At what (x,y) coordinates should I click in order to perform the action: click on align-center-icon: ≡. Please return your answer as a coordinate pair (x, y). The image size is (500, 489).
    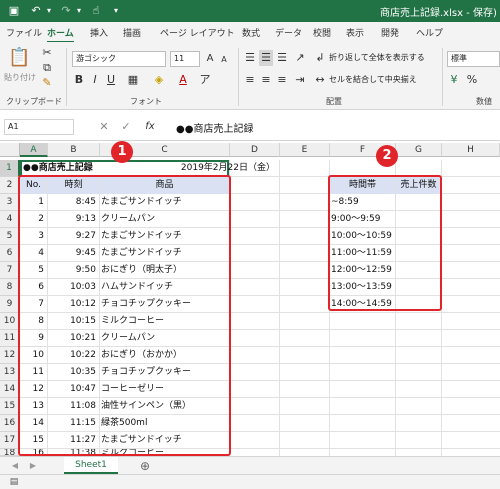
    Looking at the image, I should click on (266, 80).